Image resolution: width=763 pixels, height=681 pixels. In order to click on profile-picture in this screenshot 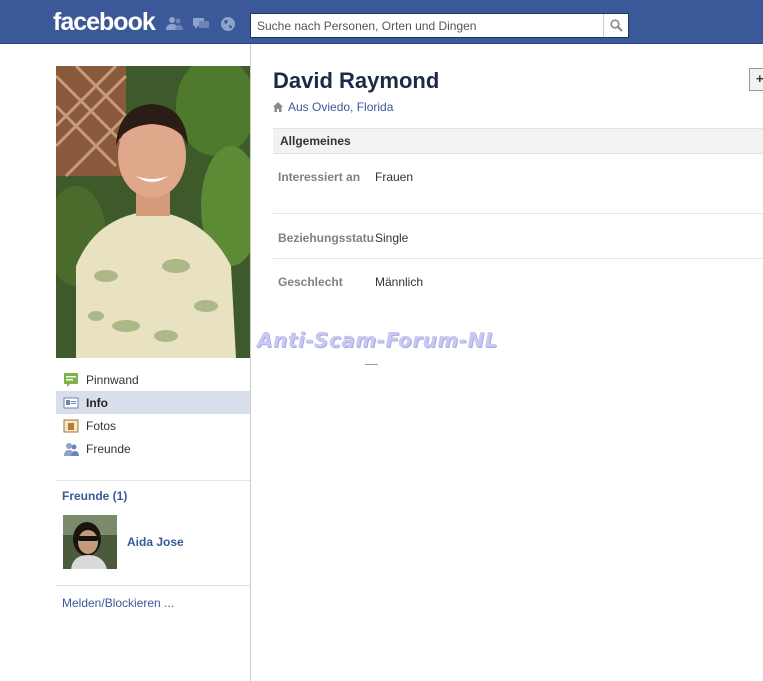, I will do `click(153, 212)`.